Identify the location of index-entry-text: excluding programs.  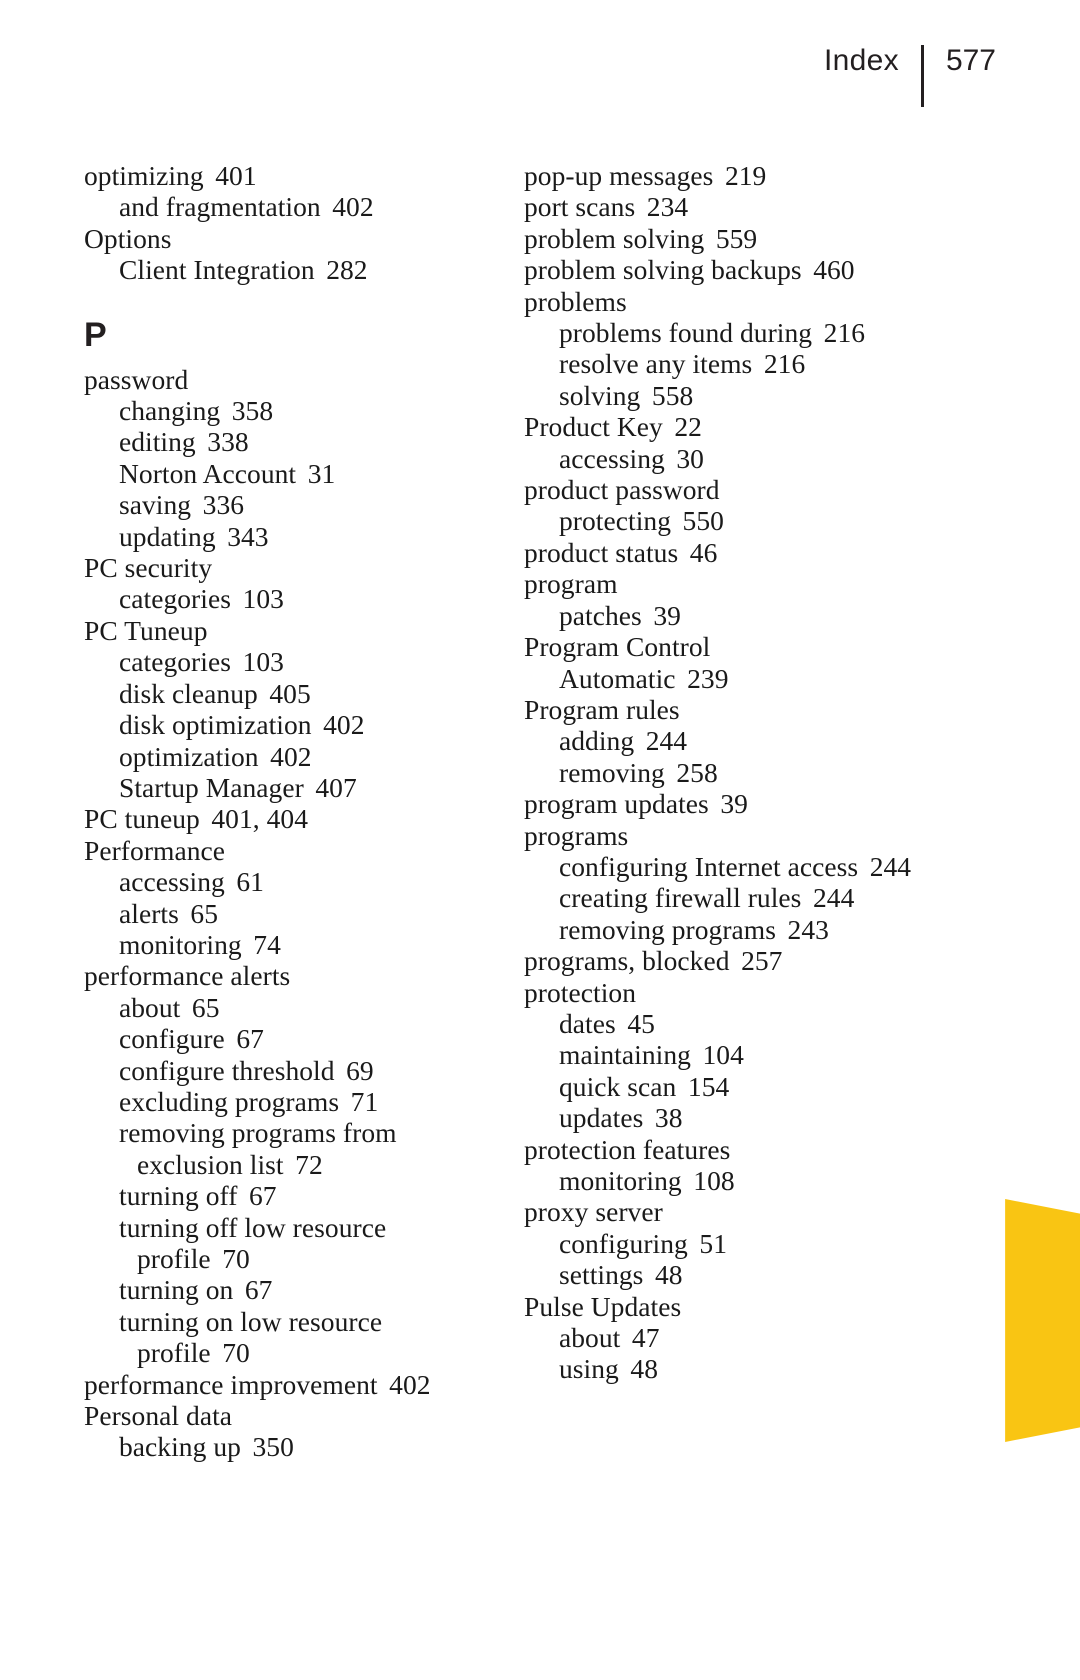
(229, 1101).